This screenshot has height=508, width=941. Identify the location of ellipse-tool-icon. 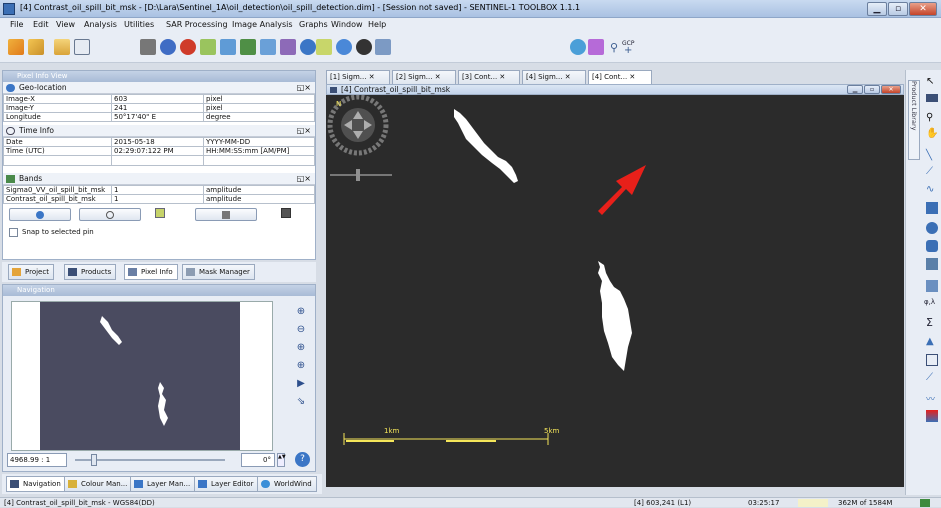
(932, 228).